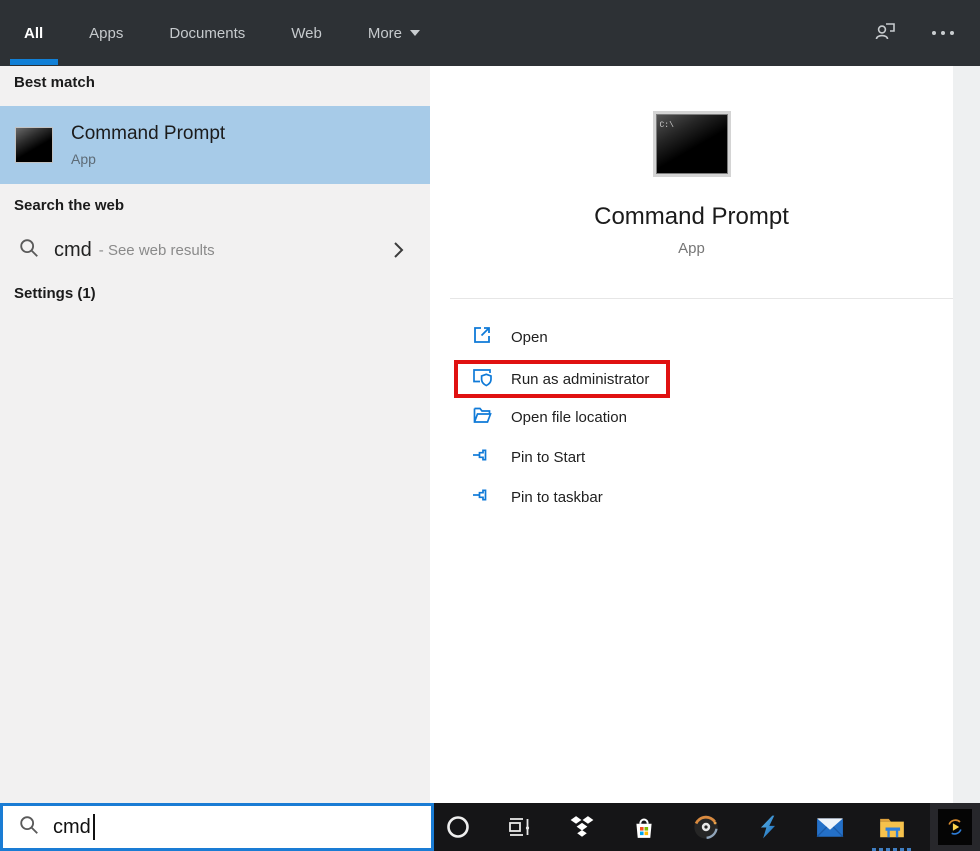 This screenshot has width=980, height=851. I want to click on tab-web-label: Web, so click(306, 33).